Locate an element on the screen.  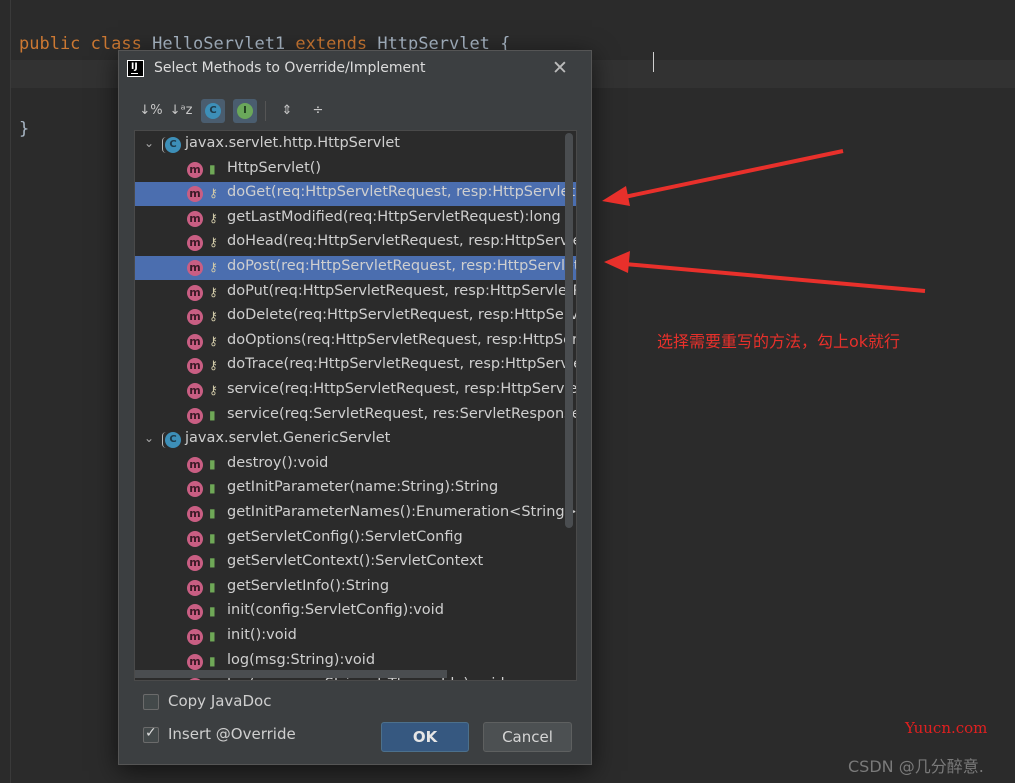
red-arrow-doget is located at coordinates (726, 175).